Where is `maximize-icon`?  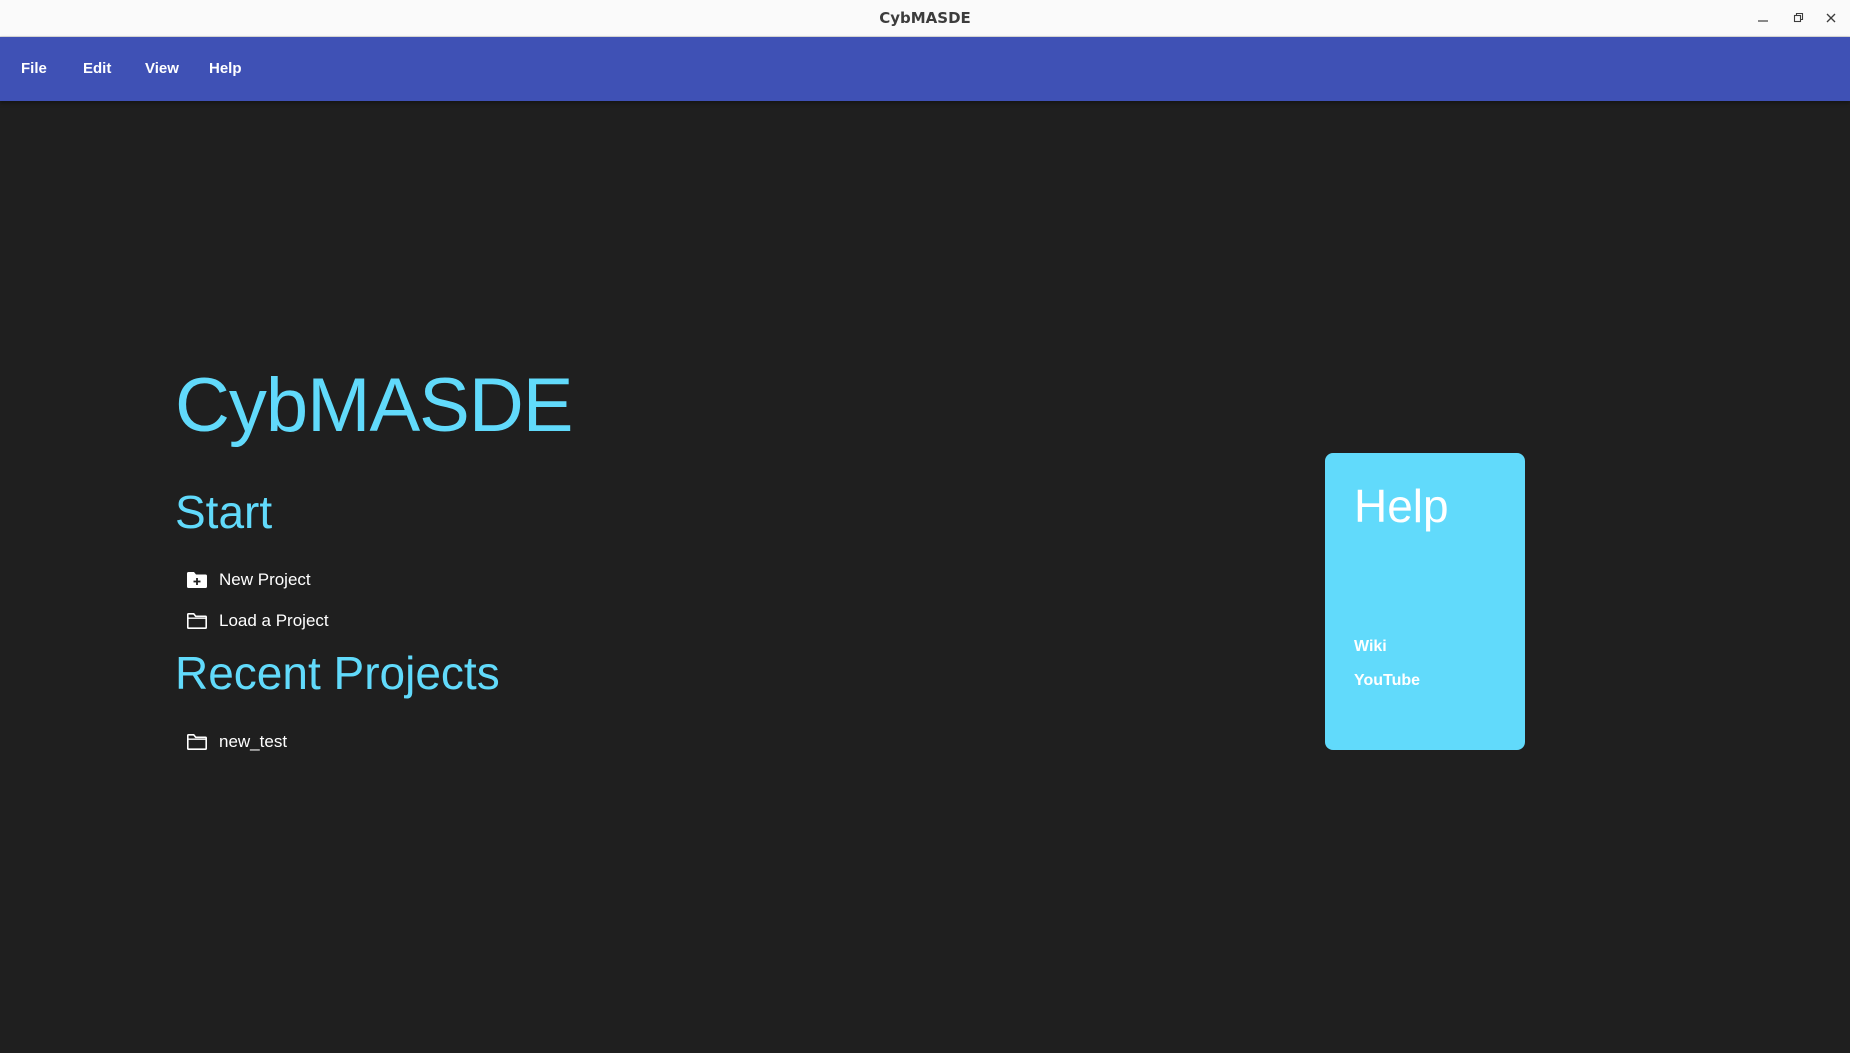 maximize-icon is located at coordinates (1798, 18).